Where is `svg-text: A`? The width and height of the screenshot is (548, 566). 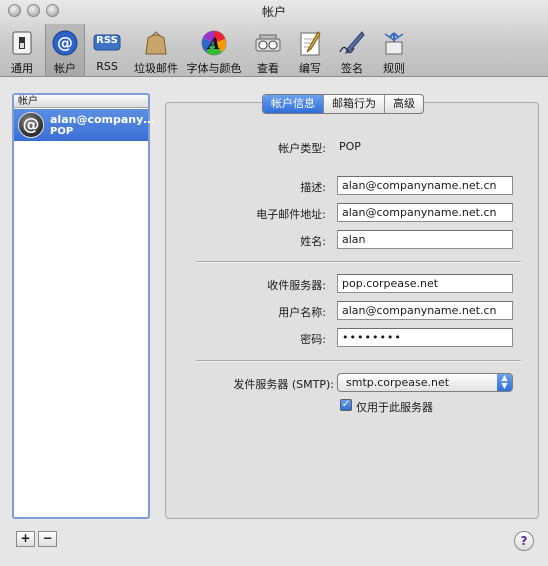 svg-text: A is located at coordinates (213, 43).